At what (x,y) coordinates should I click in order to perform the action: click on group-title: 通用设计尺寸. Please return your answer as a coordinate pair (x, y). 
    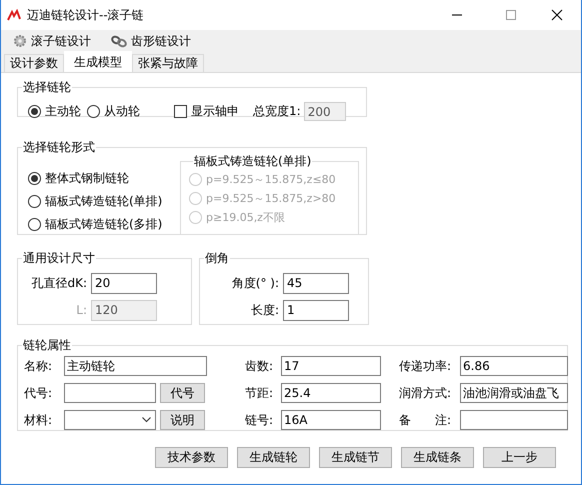
    Looking at the image, I should click on (59, 258).